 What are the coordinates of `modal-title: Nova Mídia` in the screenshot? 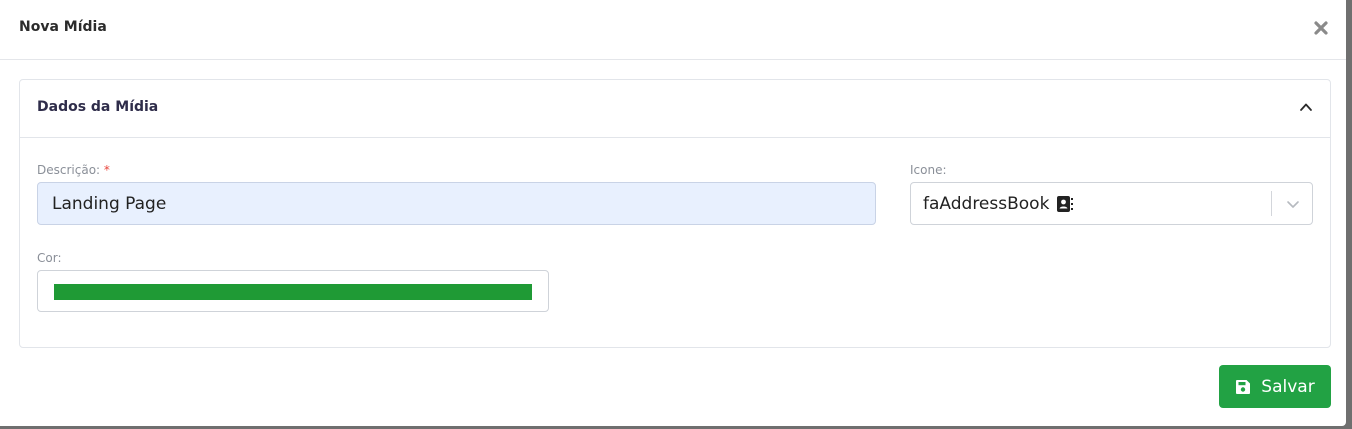 It's located at (63, 27).